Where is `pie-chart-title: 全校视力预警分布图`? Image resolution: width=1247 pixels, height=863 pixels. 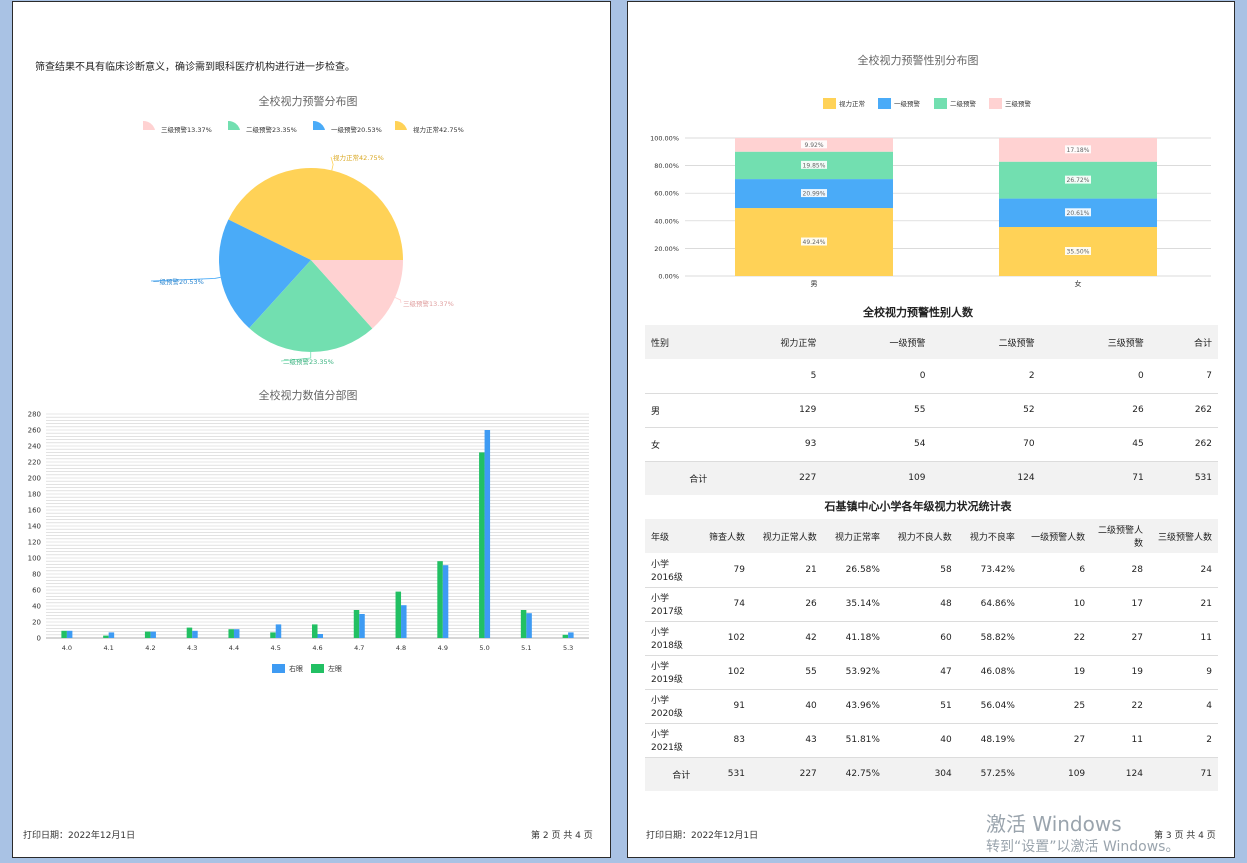
pie-chart-title: 全校视力预警分布图 is located at coordinates (308, 101).